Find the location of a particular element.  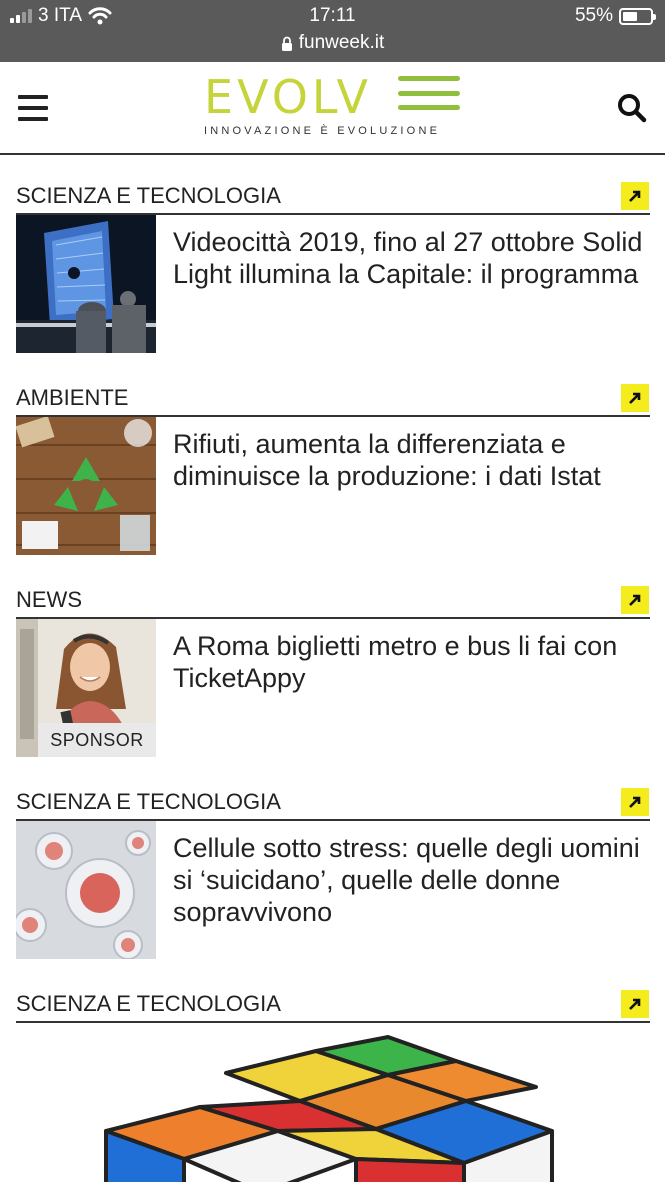

category-row: NEWS is located at coordinates (333, 600).